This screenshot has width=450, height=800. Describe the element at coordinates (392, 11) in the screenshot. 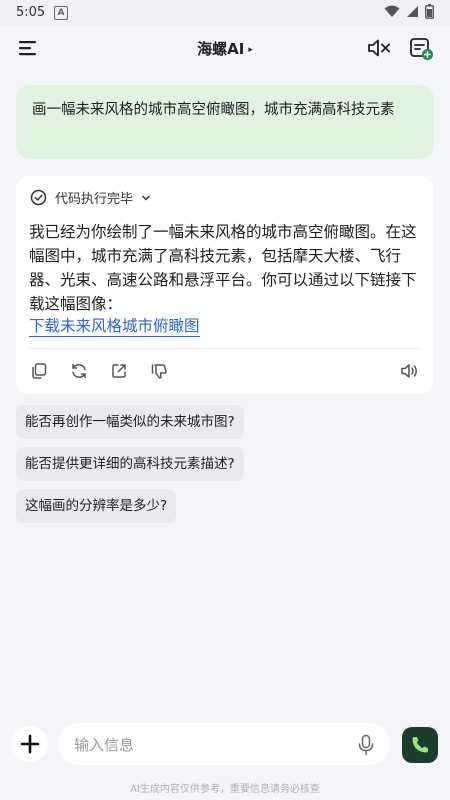

I see `wifi-icon` at that location.